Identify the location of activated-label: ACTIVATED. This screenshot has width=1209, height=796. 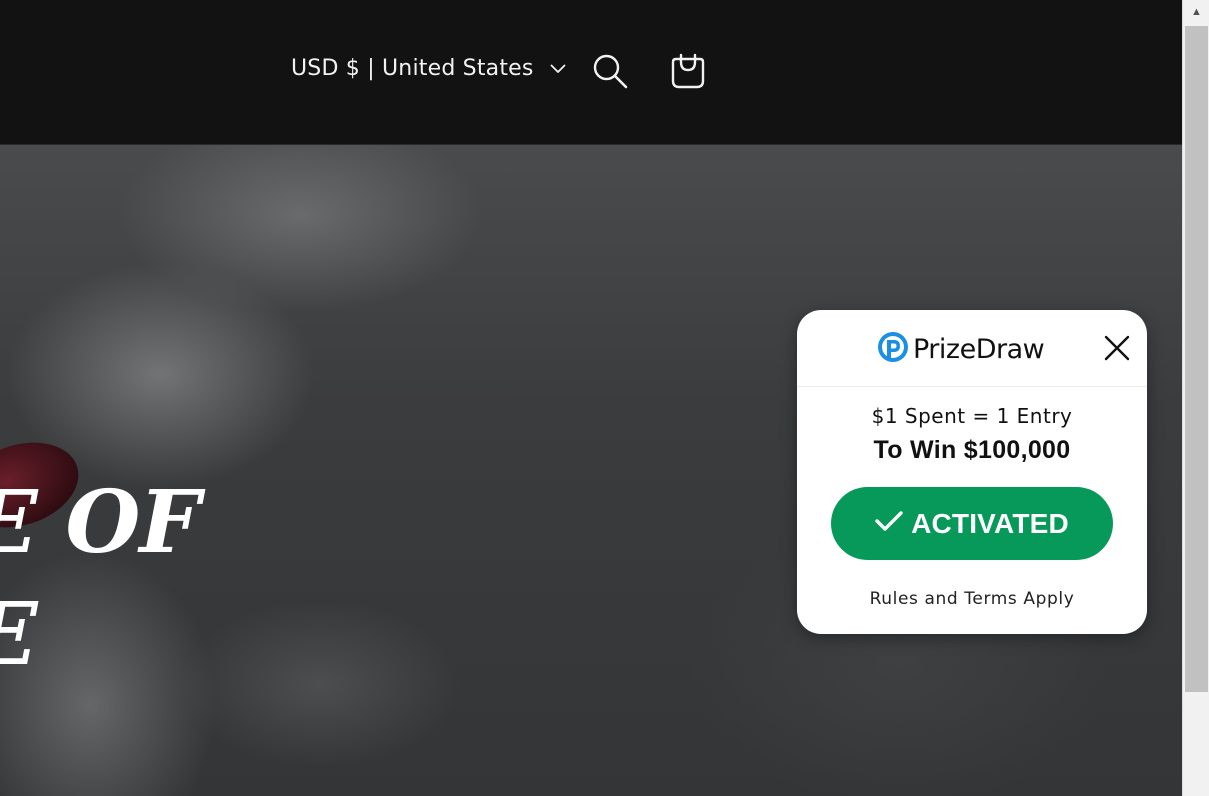
(990, 523).